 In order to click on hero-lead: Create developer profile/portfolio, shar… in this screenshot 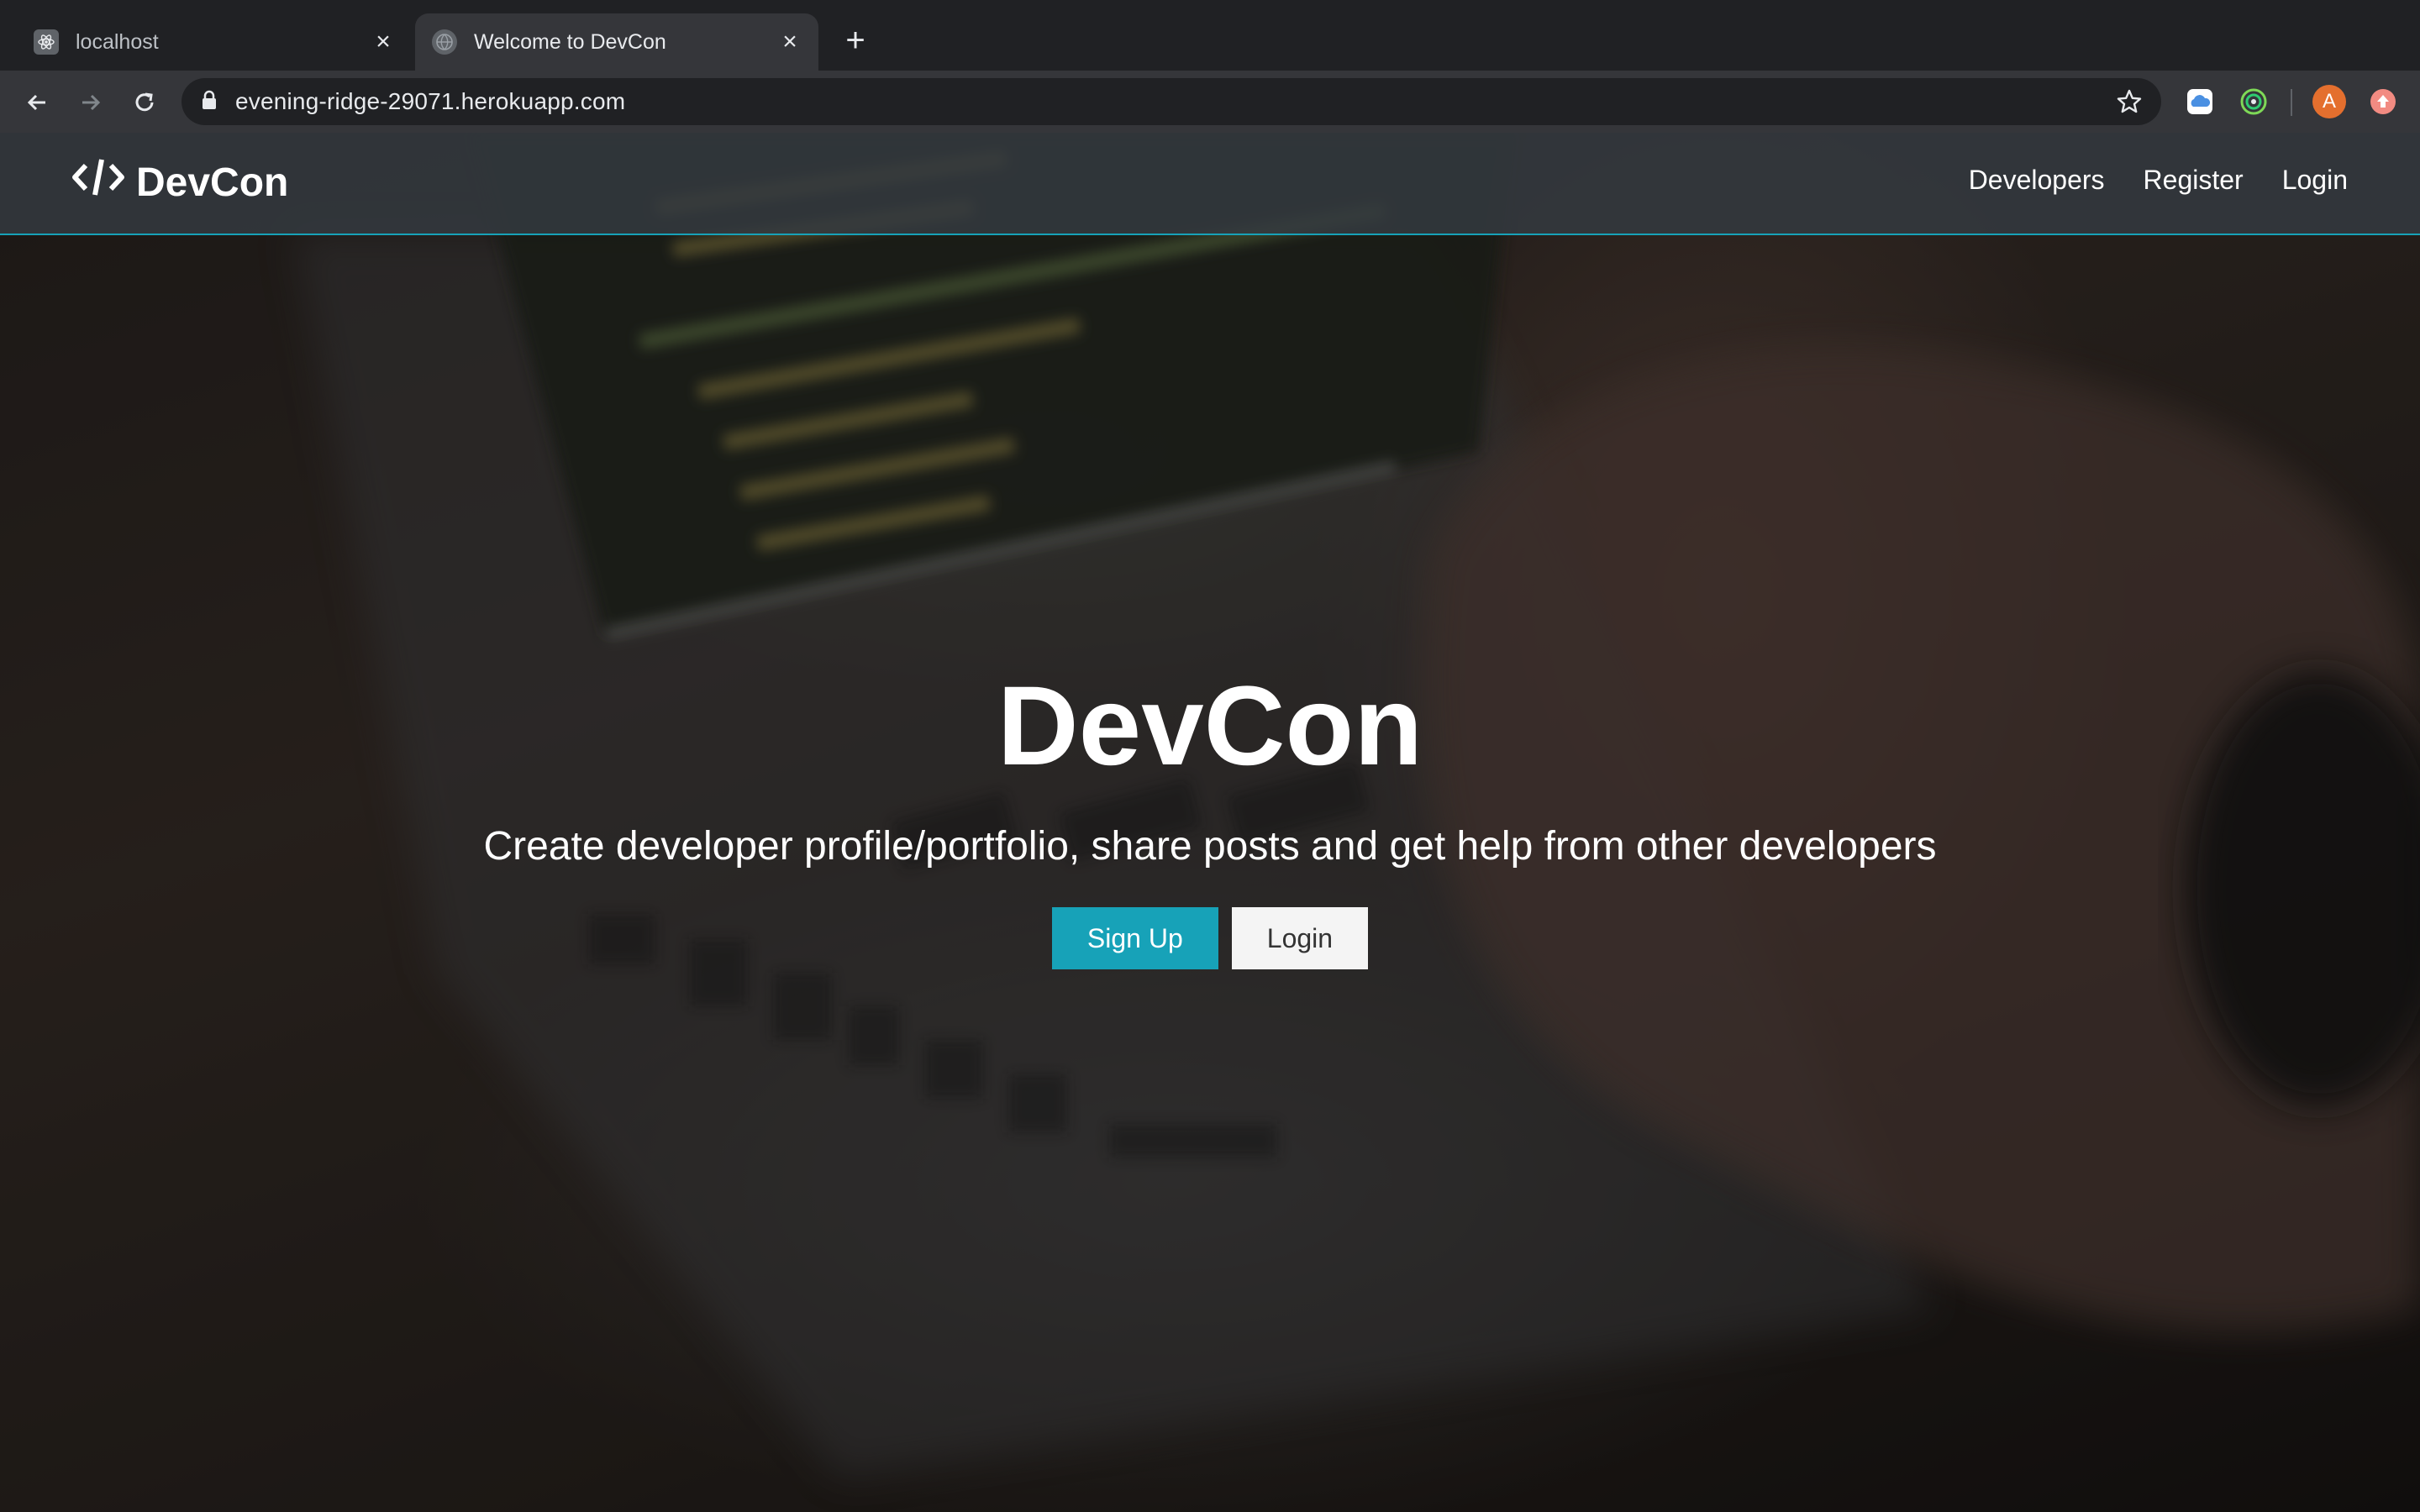, I will do `click(1210, 846)`.